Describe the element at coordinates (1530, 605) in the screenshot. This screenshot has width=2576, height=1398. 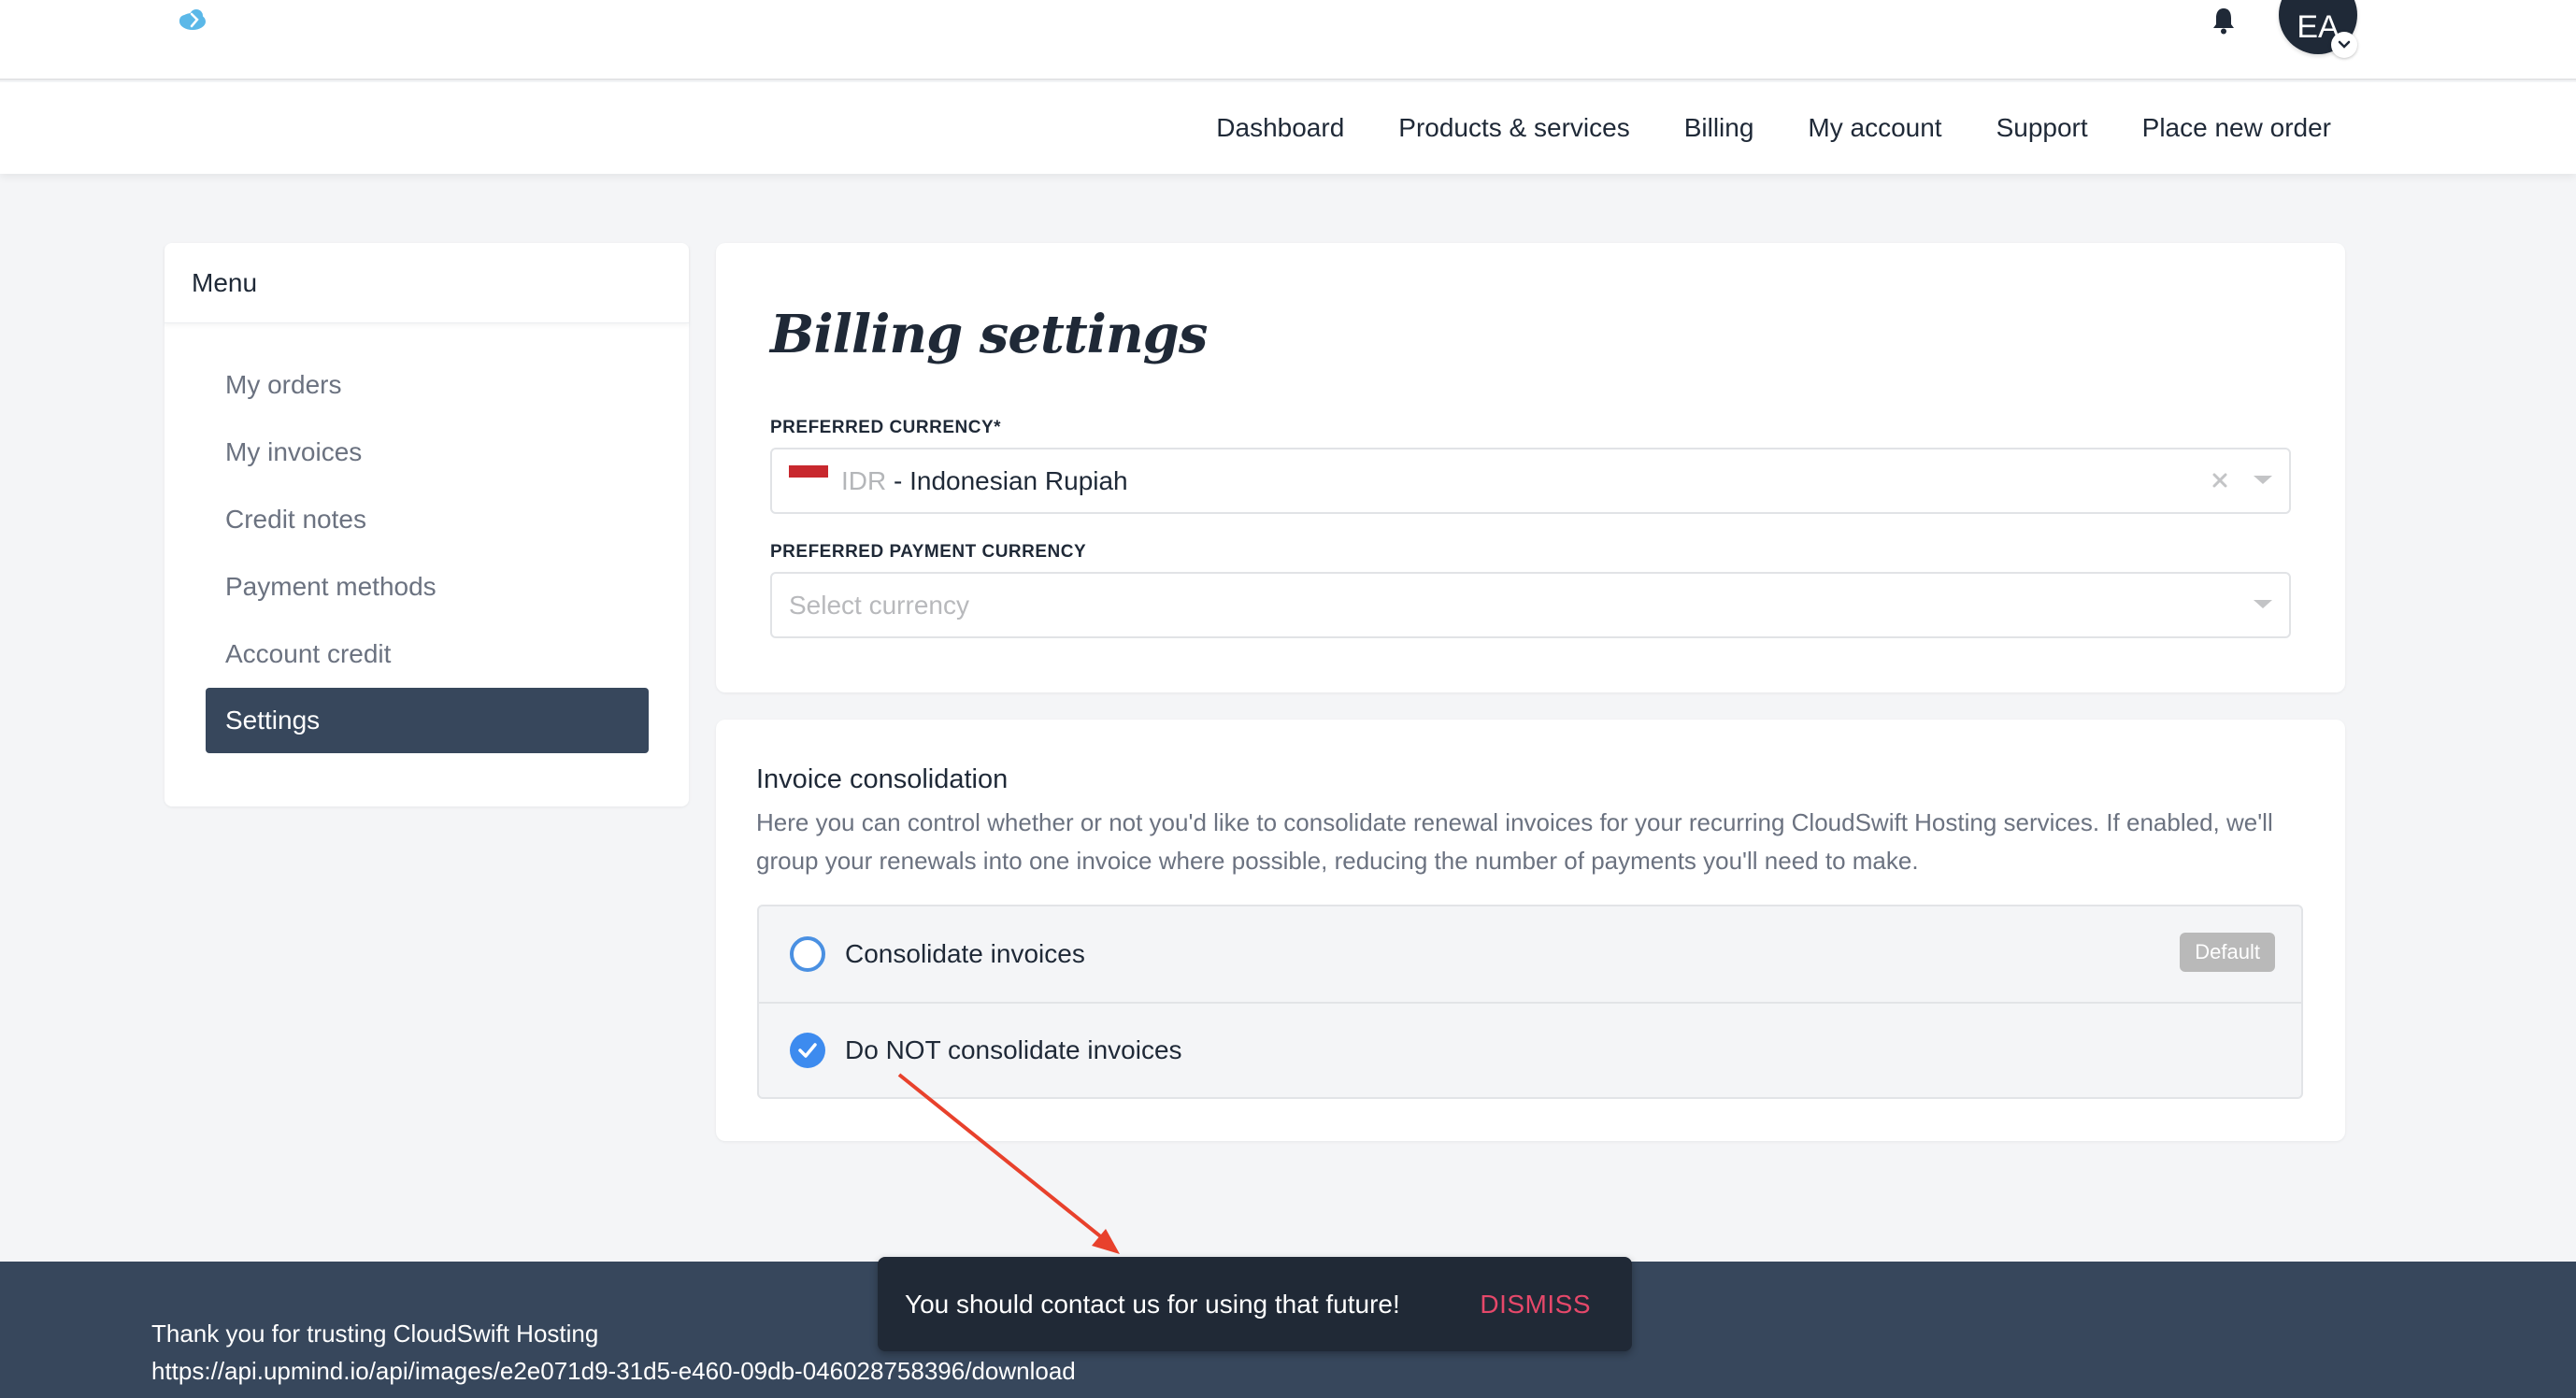
I see `preferred-payment-currency-select: Select currency` at that location.